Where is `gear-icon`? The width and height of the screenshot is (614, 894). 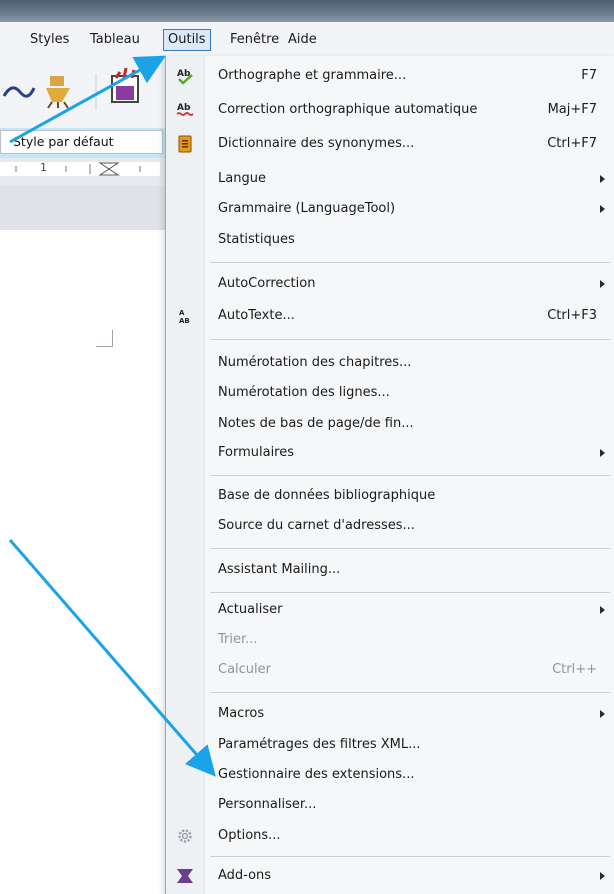
gear-icon is located at coordinates (185, 836).